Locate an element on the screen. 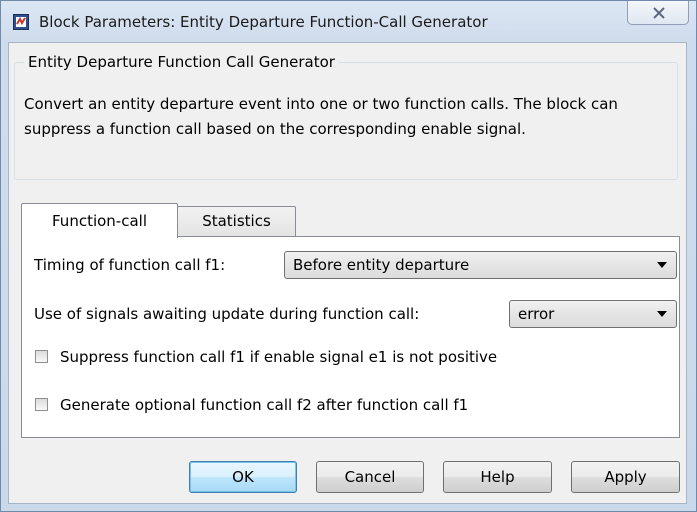 This screenshot has width=697, height=512. simulink-block-icon is located at coordinates (21, 22).